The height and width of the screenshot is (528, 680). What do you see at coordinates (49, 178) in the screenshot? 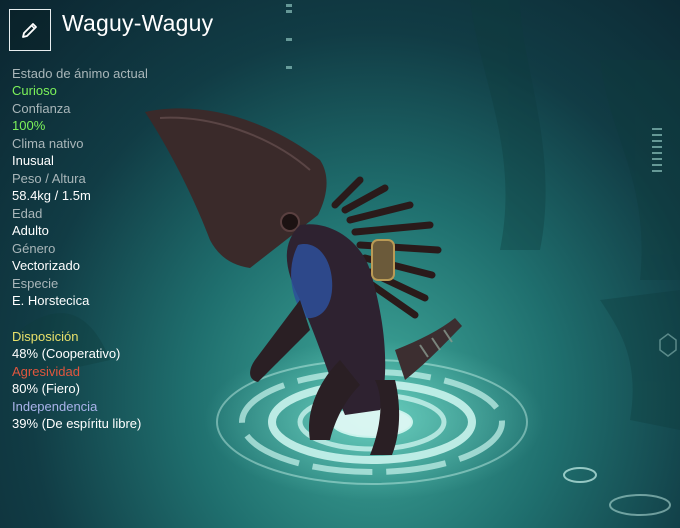
I see `stat-label: Peso / Altura` at bounding box center [49, 178].